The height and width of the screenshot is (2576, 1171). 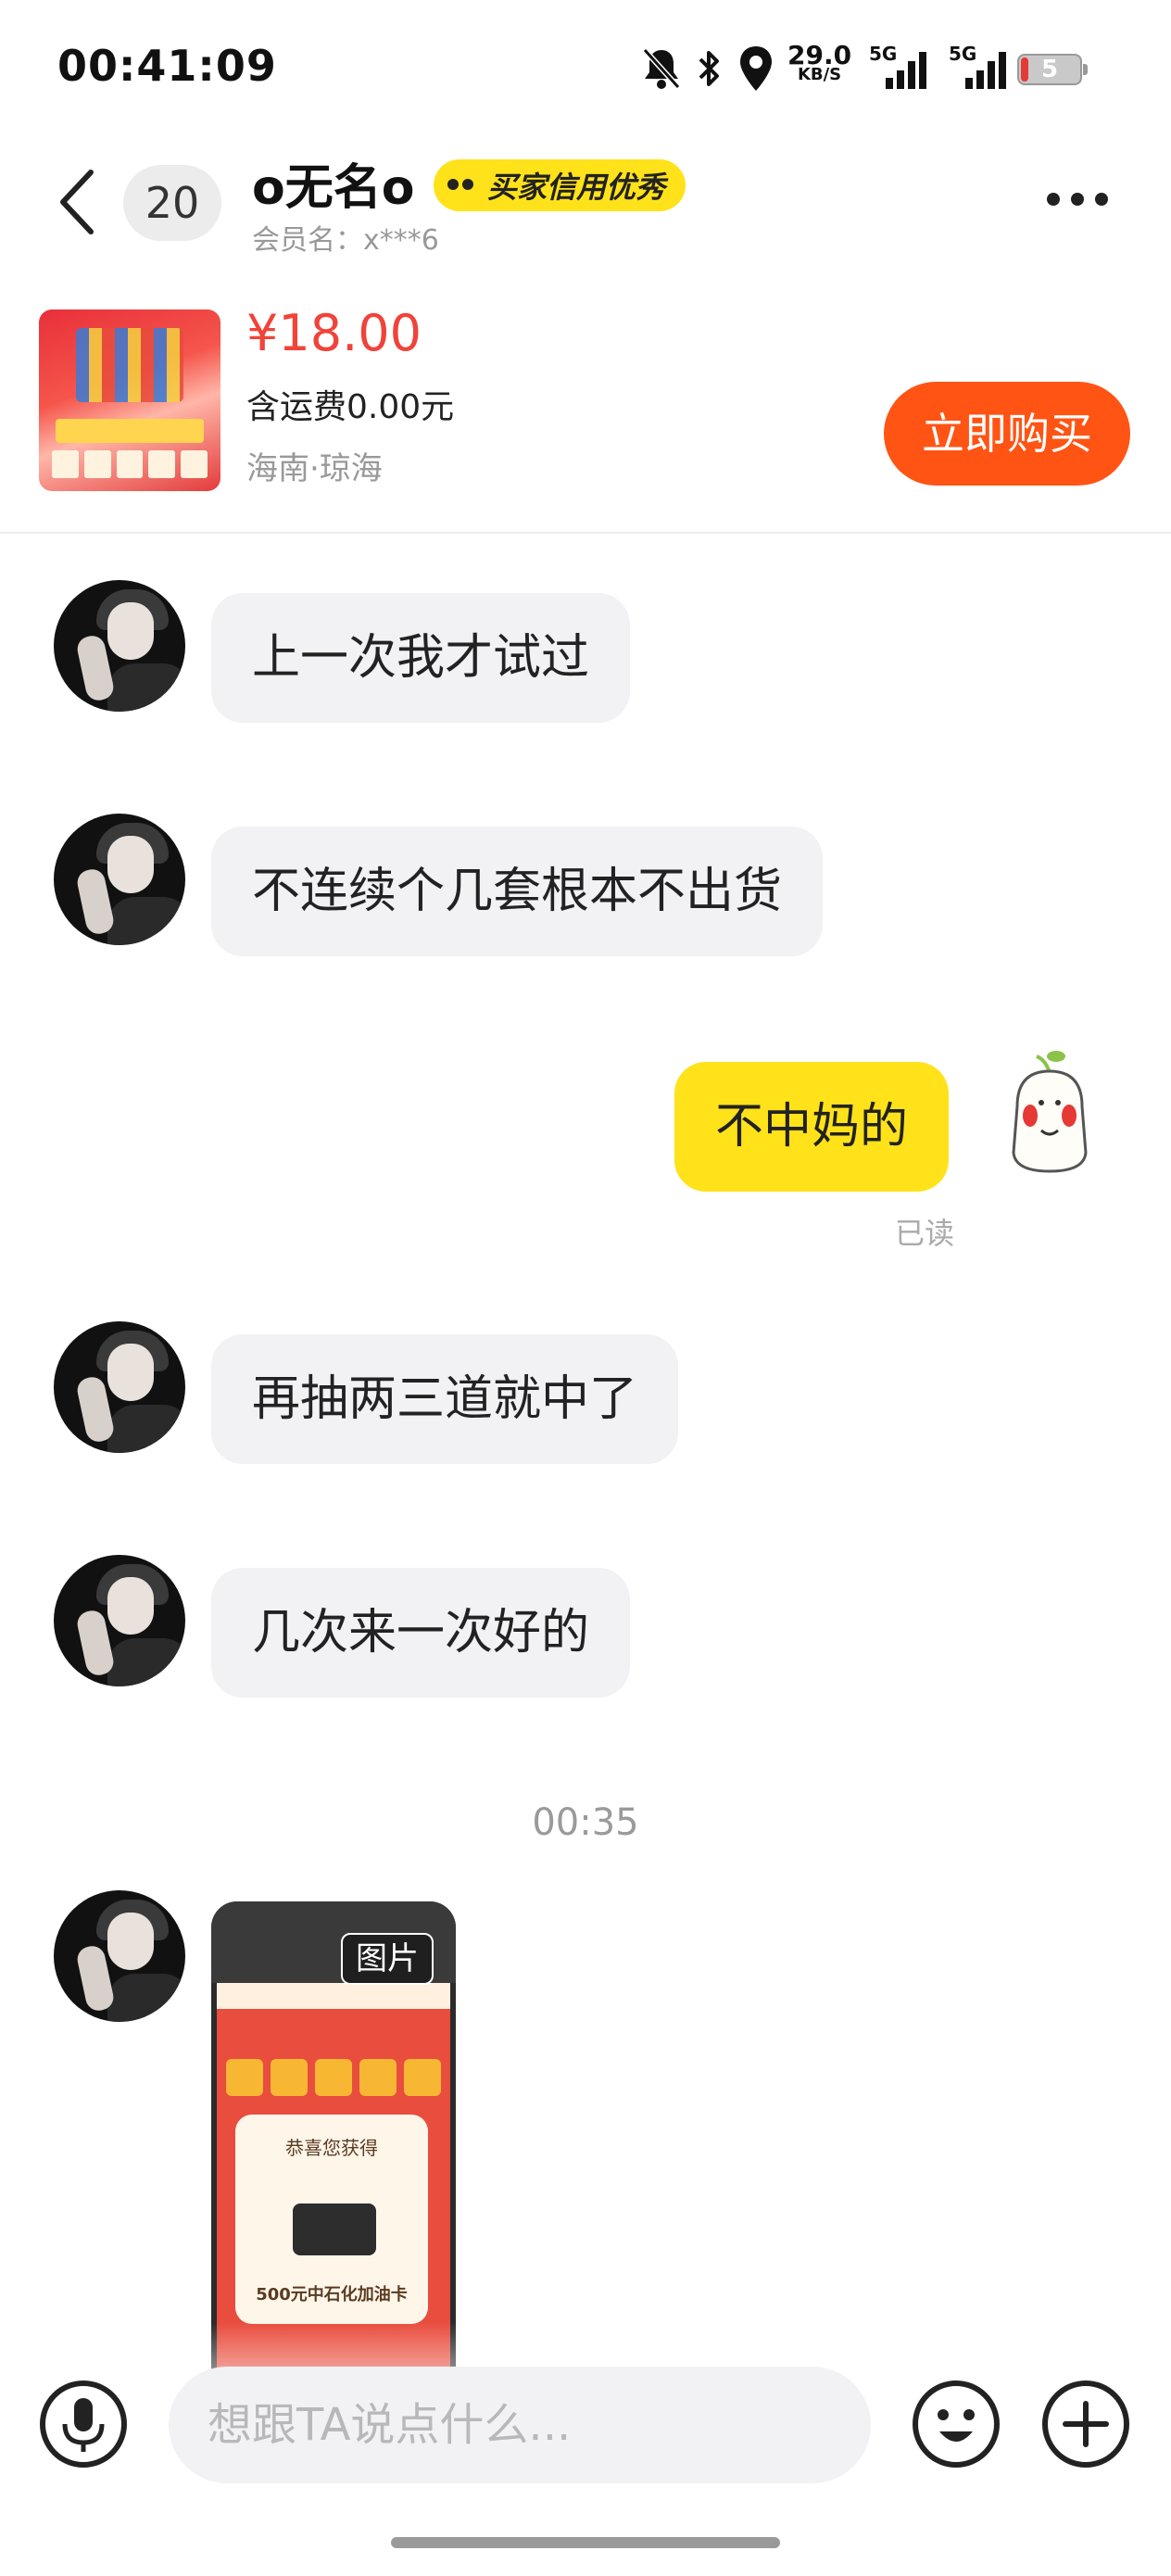 I want to click on credit-badge: 买家信用优秀, so click(x=560, y=185).